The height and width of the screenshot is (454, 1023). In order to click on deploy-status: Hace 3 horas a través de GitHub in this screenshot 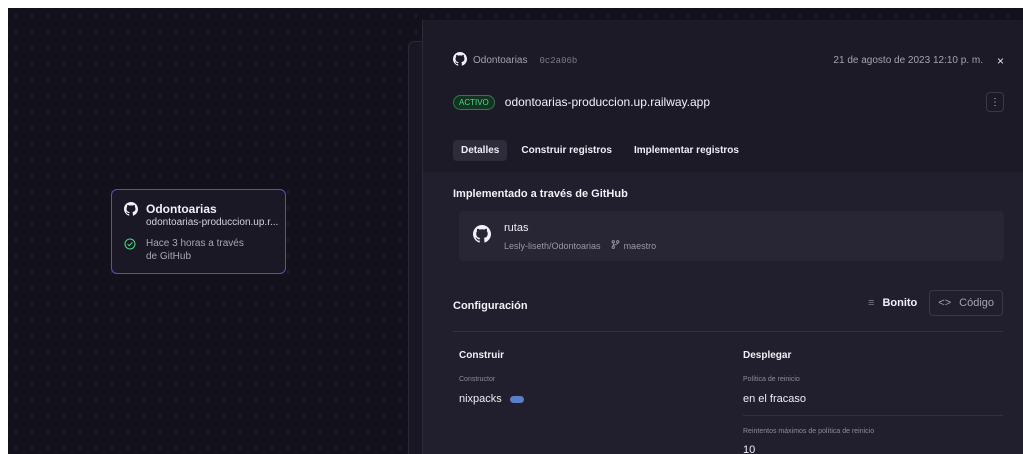, I will do `click(195, 250)`.